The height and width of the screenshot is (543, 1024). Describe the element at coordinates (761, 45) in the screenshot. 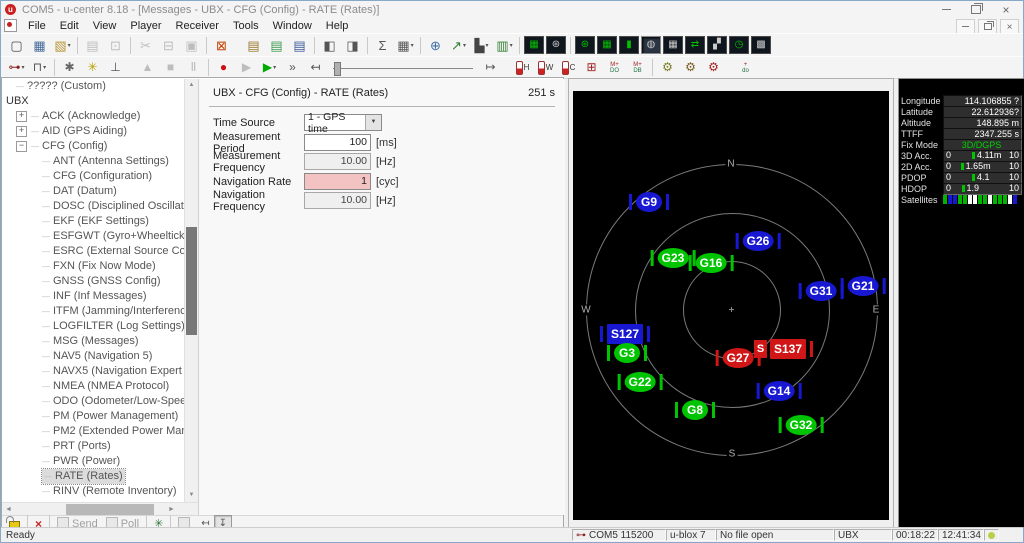

I see `grid-view-button: ▩` at that location.